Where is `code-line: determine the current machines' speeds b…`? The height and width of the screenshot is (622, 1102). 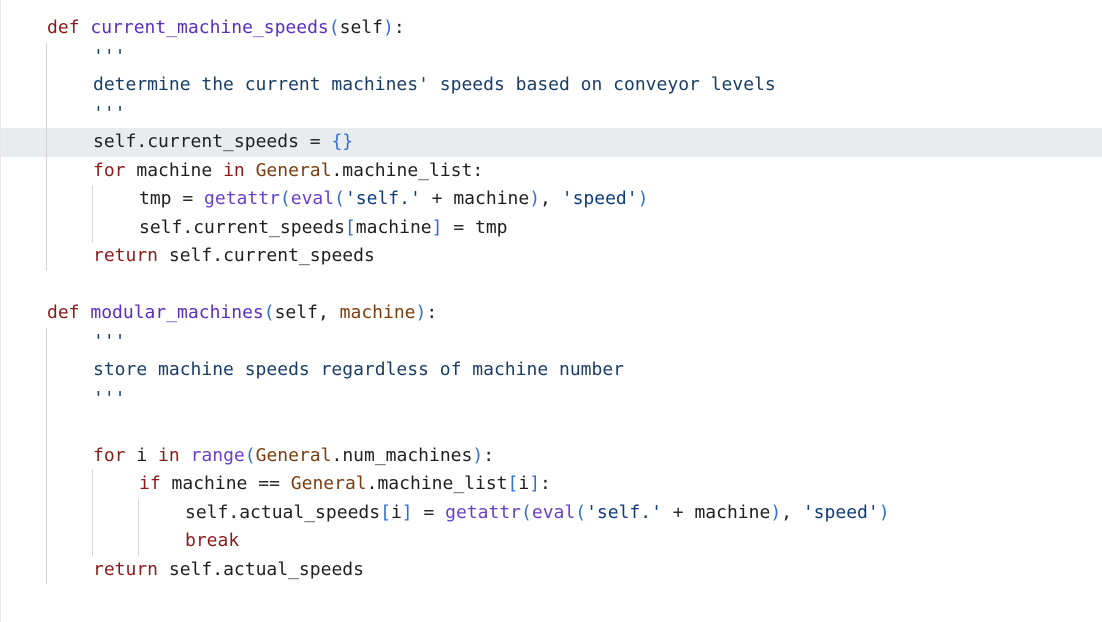 code-line: determine the current machines' speeds b… is located at coordinates (434, 85).